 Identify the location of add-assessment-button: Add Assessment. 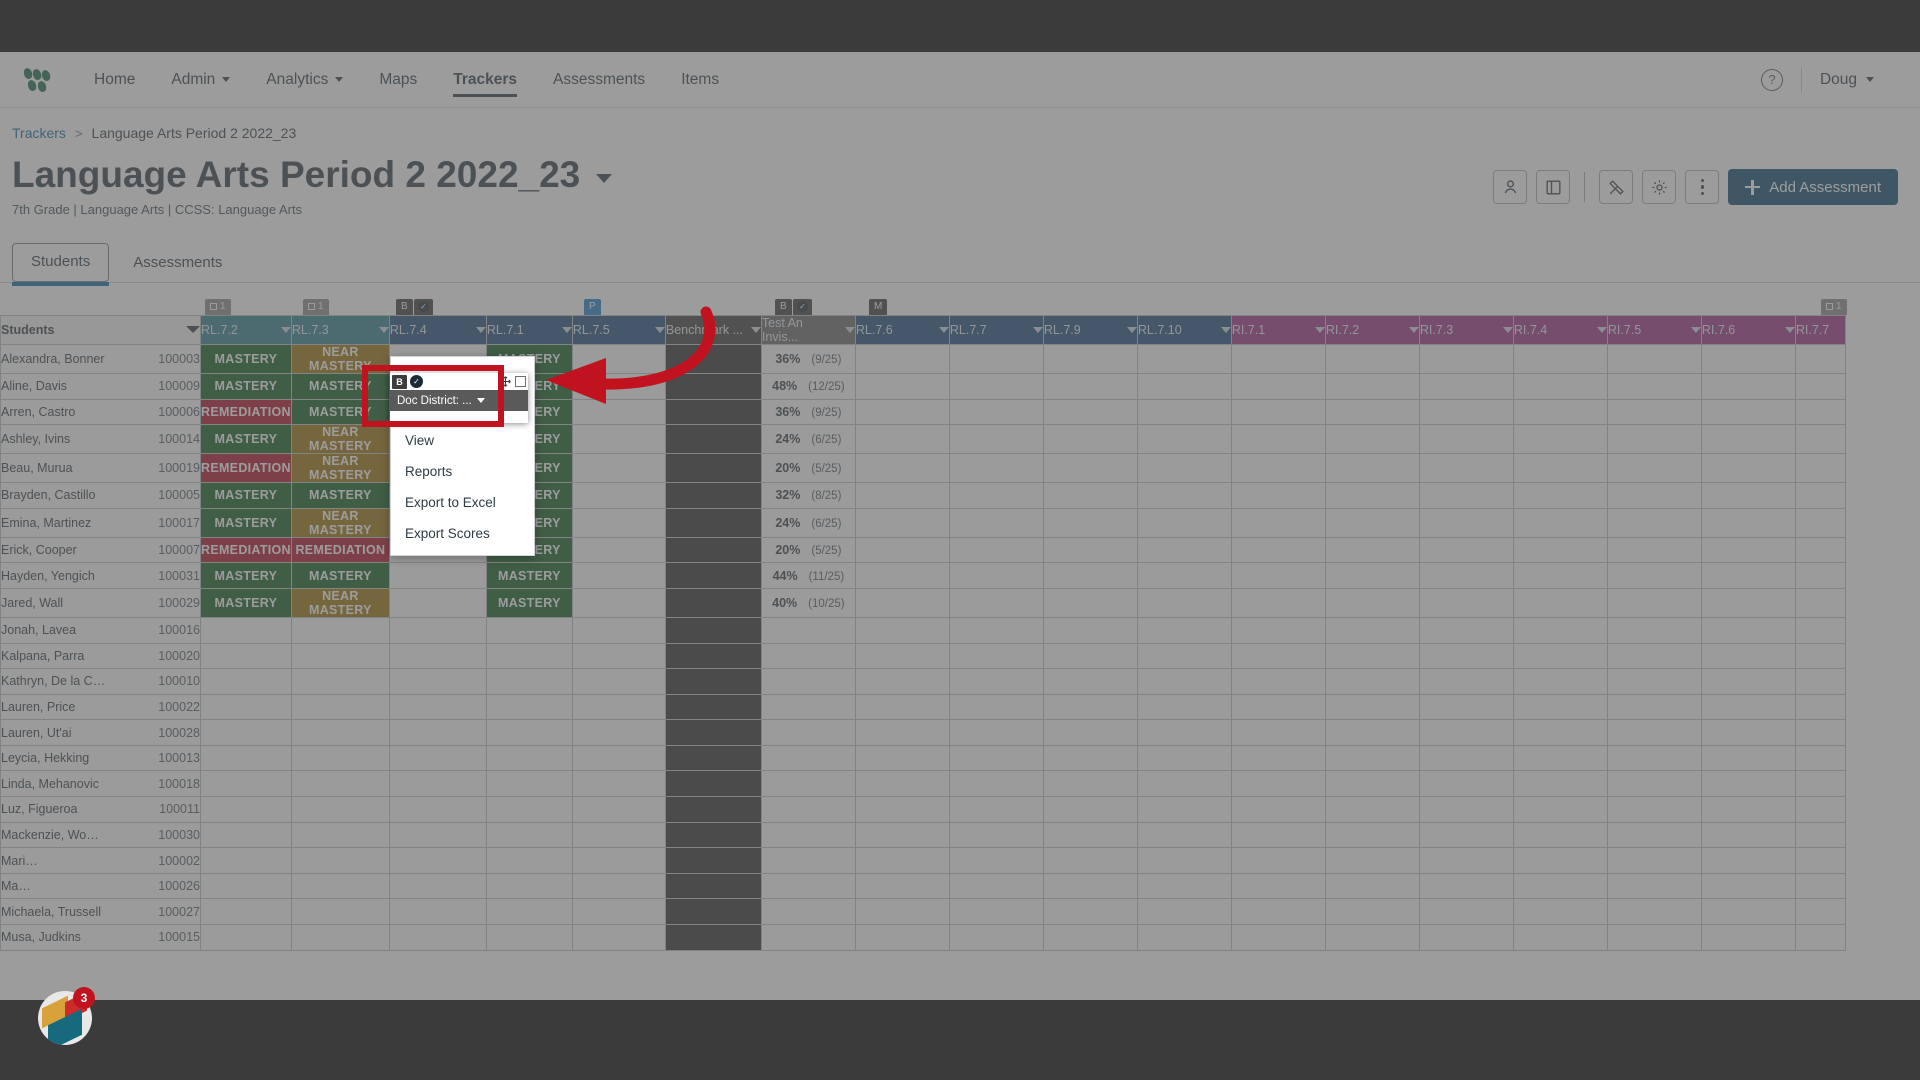
(1813, 187).